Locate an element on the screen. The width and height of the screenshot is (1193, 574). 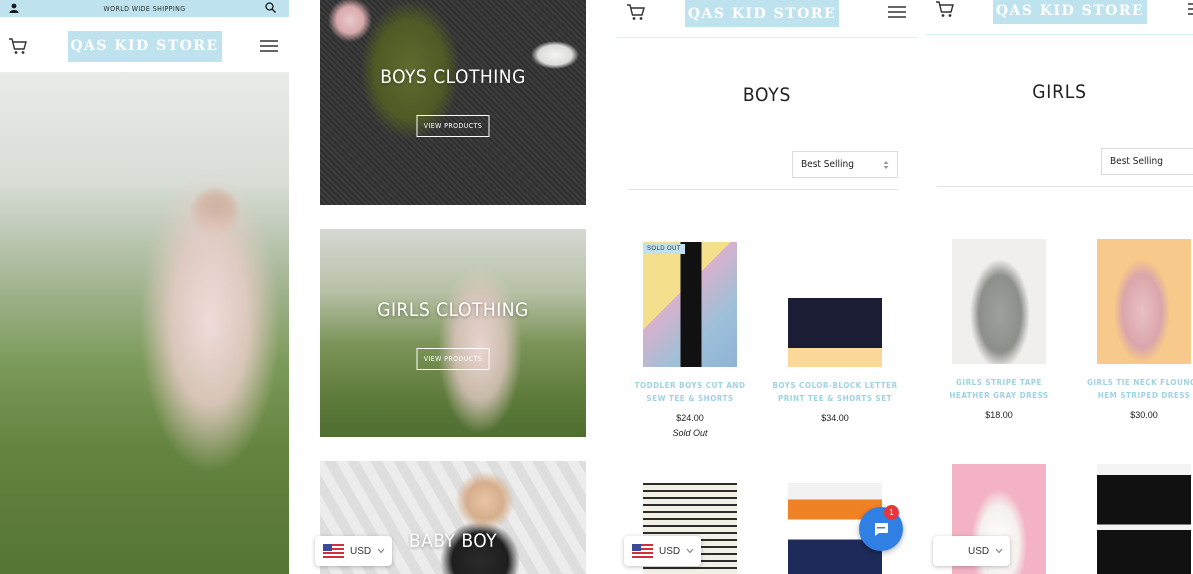
announcement-bar: WORLD WIDE SHIPPING is located at coordinates (144, 8).